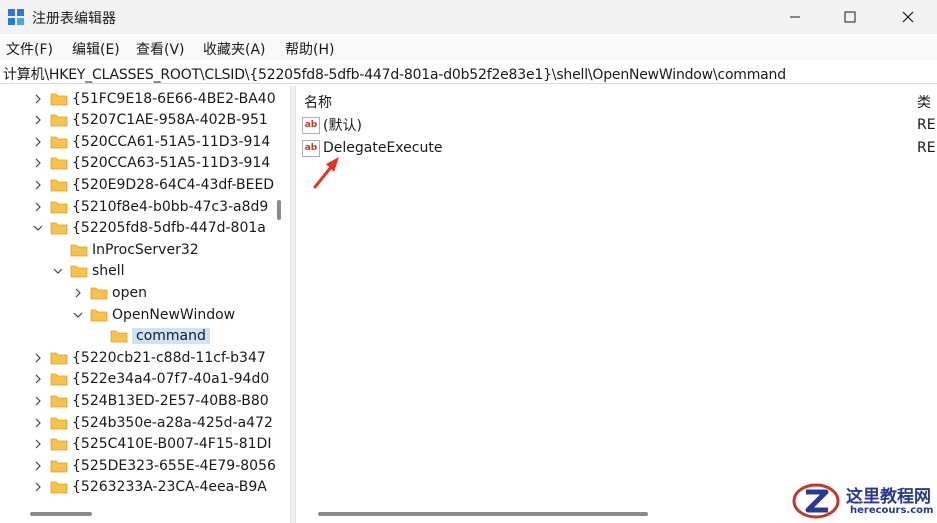 The width and height of the screenshot is (937, 523). Describe the element at coordinates (174, 465) in the screenshot. I see `tree-item-label: {525DE323-655E-4E79-8056` at that location.